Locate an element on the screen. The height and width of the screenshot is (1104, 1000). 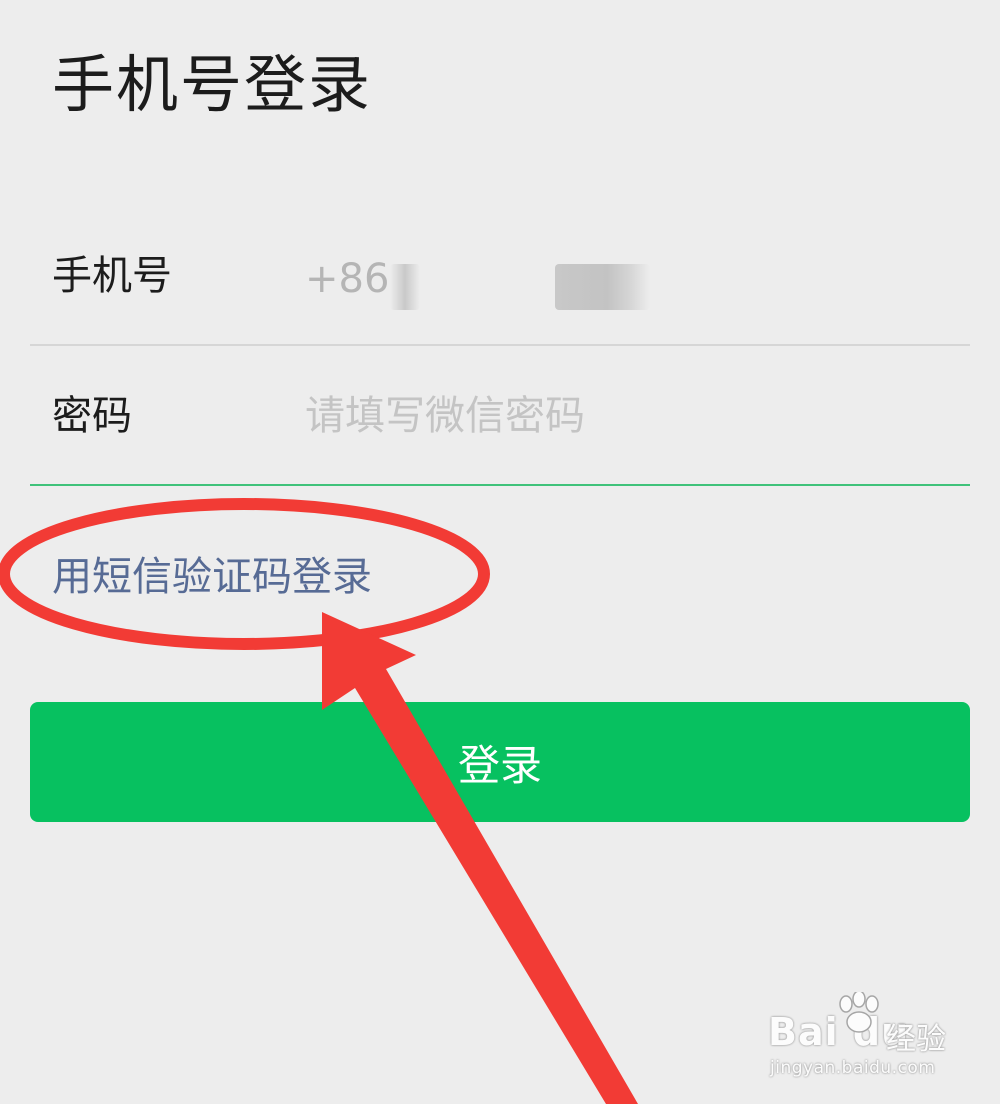
redacted-phone-number is located at coordinates (602, 287).